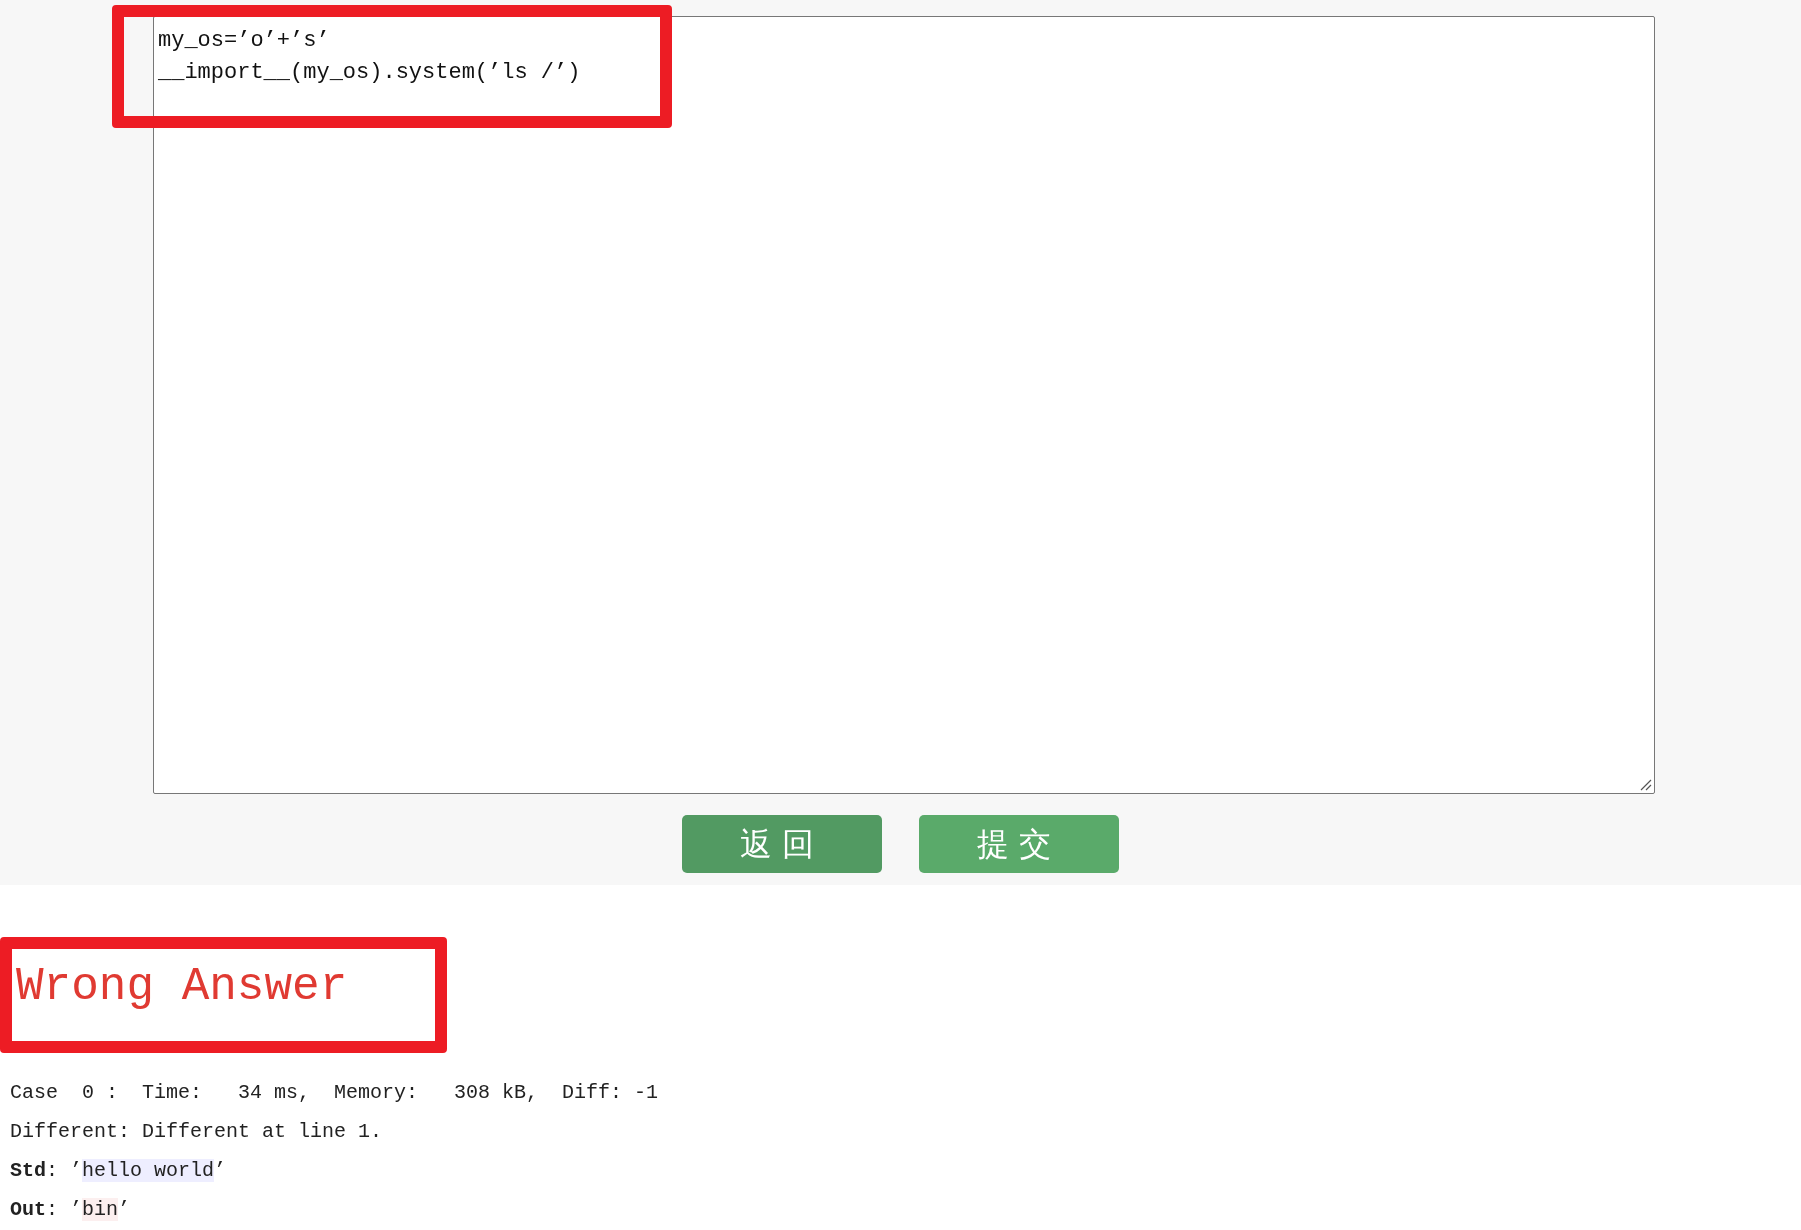 Image resolution: width=1801 pixels, height=1230 pixels. What do you see at coordinates (369, 73) in the screenshot?
I see `code-line: __import__(my_os).system(’ls /’)` at bounding box center [369, 73].